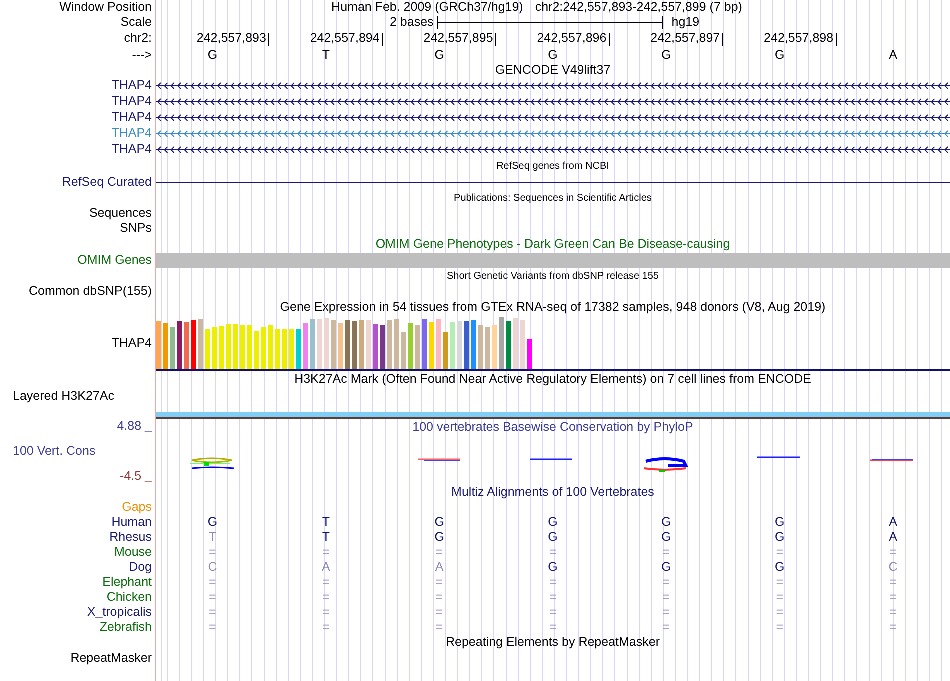 The image size is (950, 681). Describe the element at coordinates (107, 183) in the screenshot. I see `track-label: RefSeq Curated` at that location.